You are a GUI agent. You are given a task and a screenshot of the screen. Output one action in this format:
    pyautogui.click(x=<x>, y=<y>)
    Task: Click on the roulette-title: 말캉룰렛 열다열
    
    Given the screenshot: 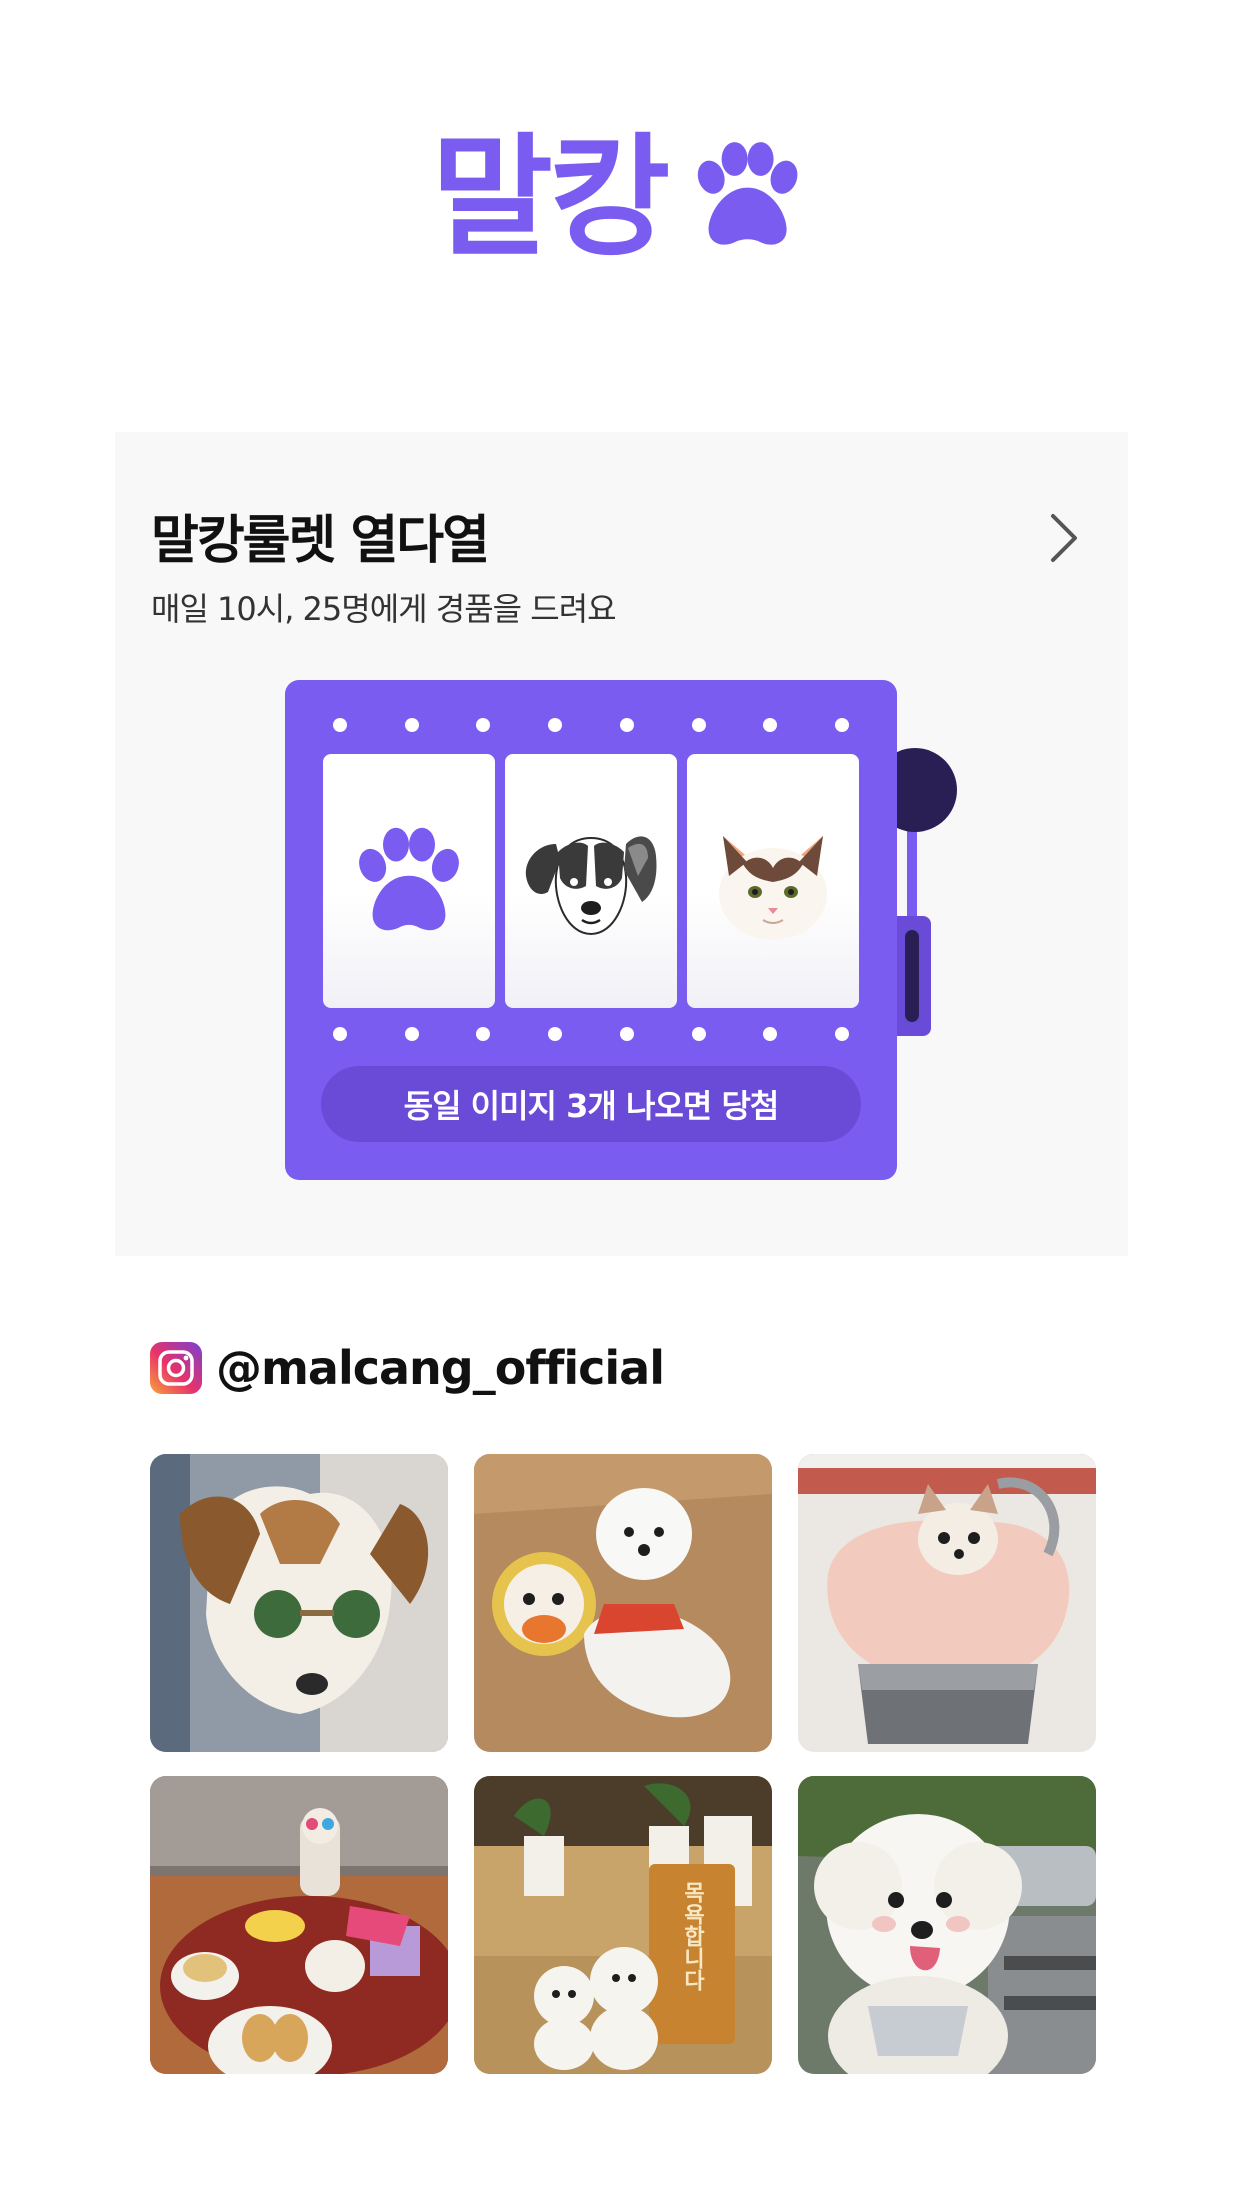 What is the action you would take?
    pyautogui.click(x=320, y=541)
    